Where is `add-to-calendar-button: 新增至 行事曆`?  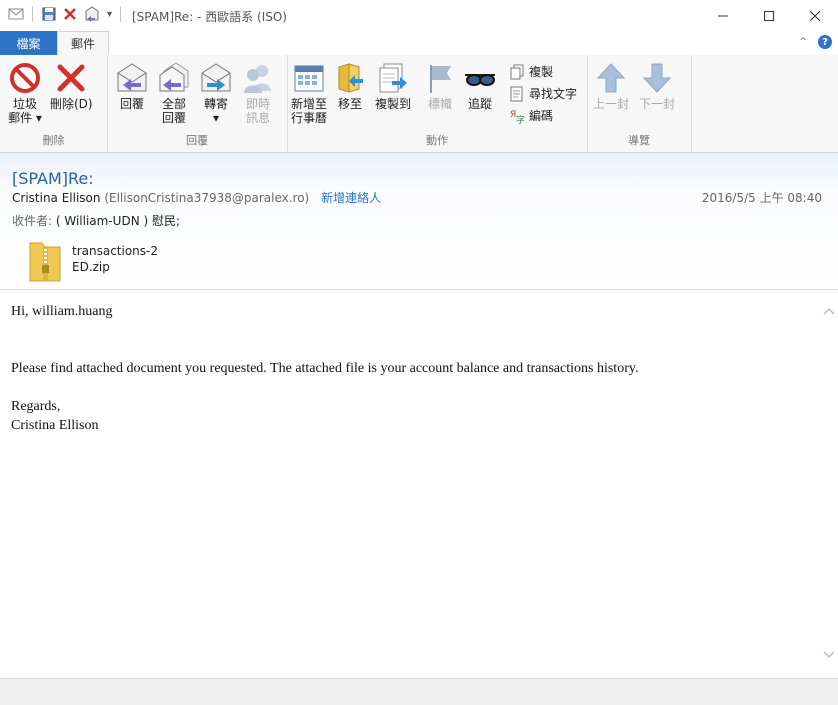
add-to-calendar-button: 新增至 行事曆 is located at coordinates (309, 93).